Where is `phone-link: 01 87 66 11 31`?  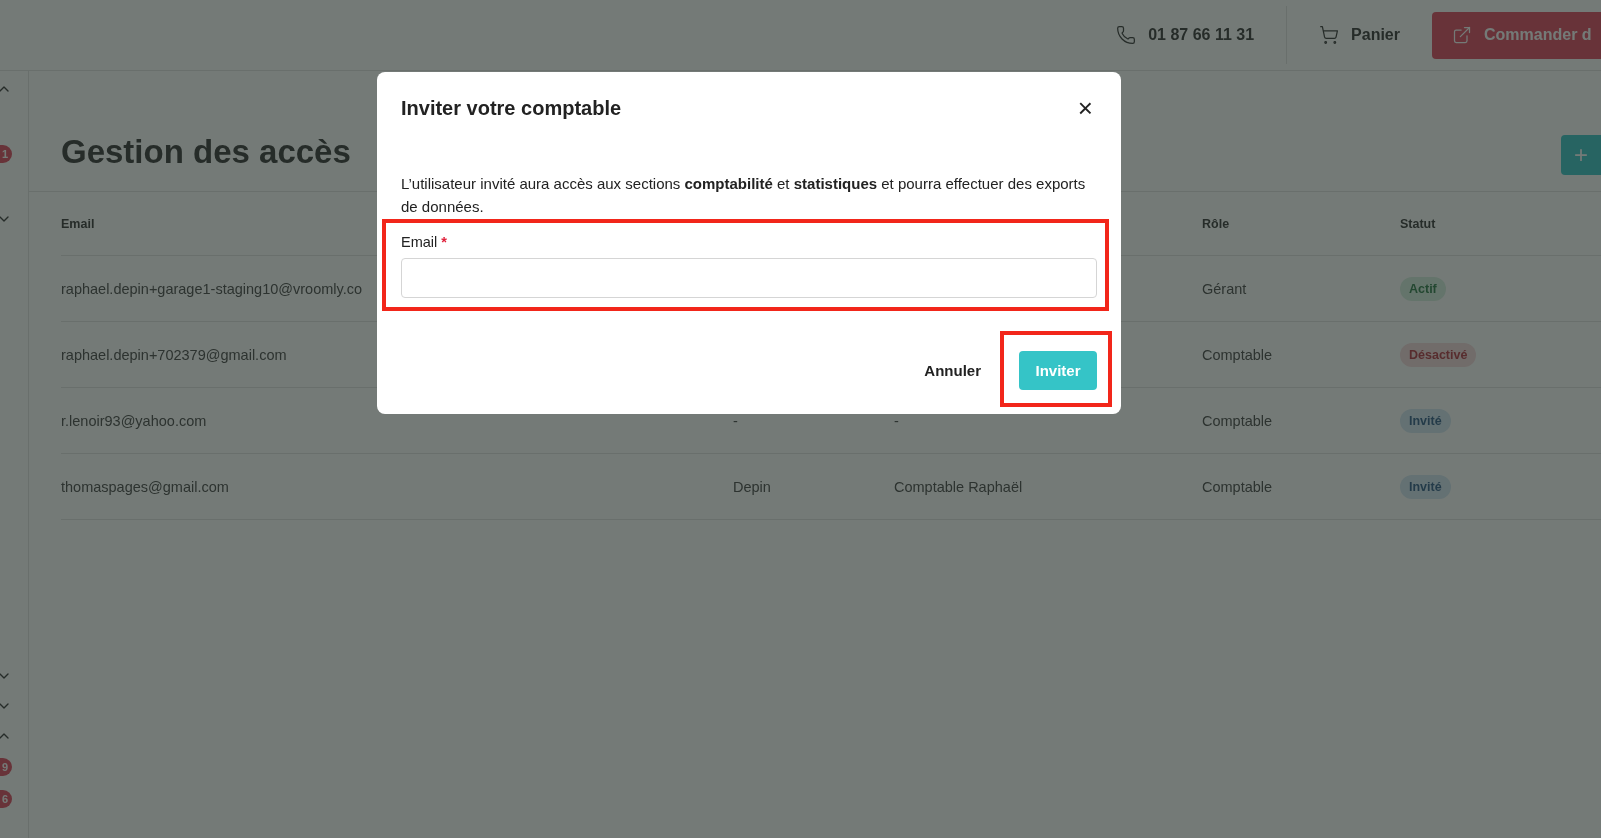 phone-link: 01 87 66 11 31 is located at coordinates (1185, 35).